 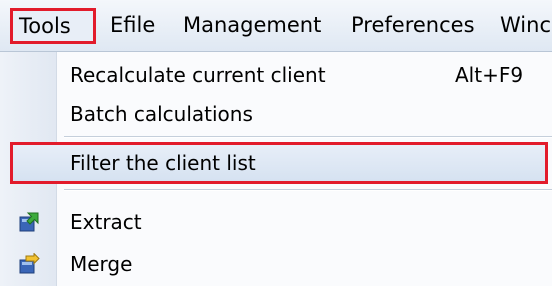 I want to click on menu-item-label: Filter the client list, so click(x=163, y=163).